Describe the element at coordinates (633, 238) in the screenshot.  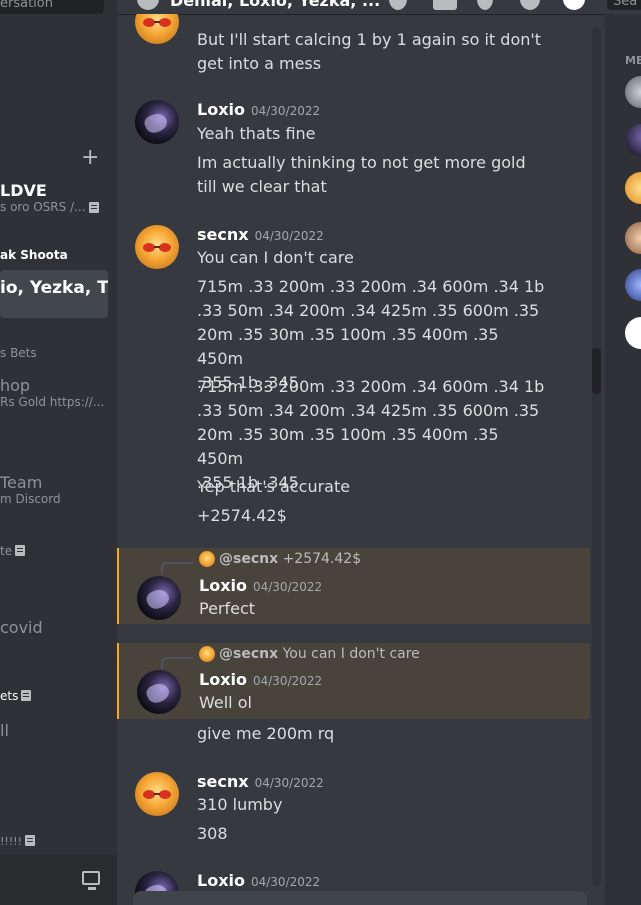
I see `member-avatar-anime-icon` at that location.